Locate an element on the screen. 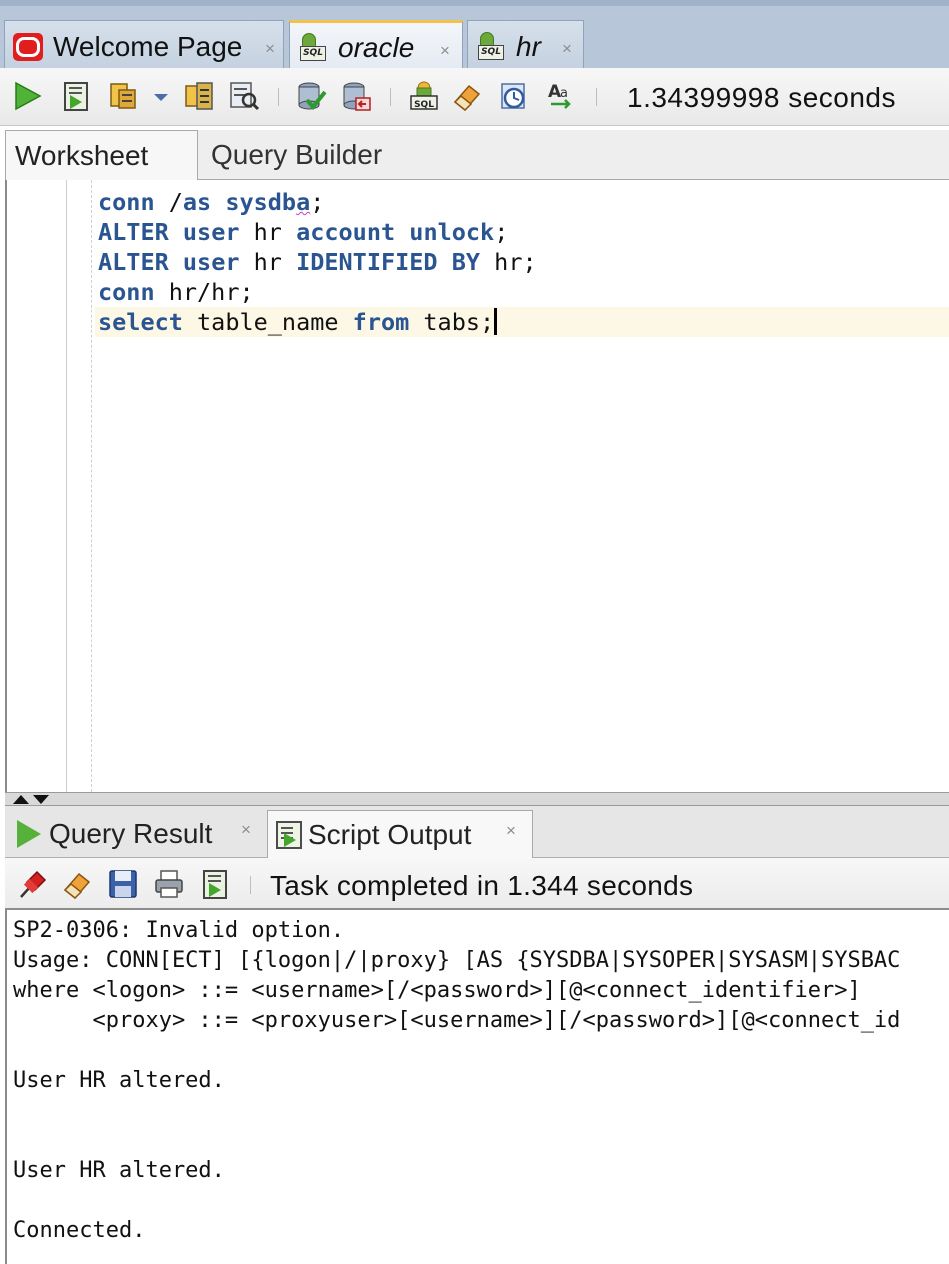  document-tab-bar: Welcome Page × SQL oracle × SQL hr × is located at coordinates (474, 36).